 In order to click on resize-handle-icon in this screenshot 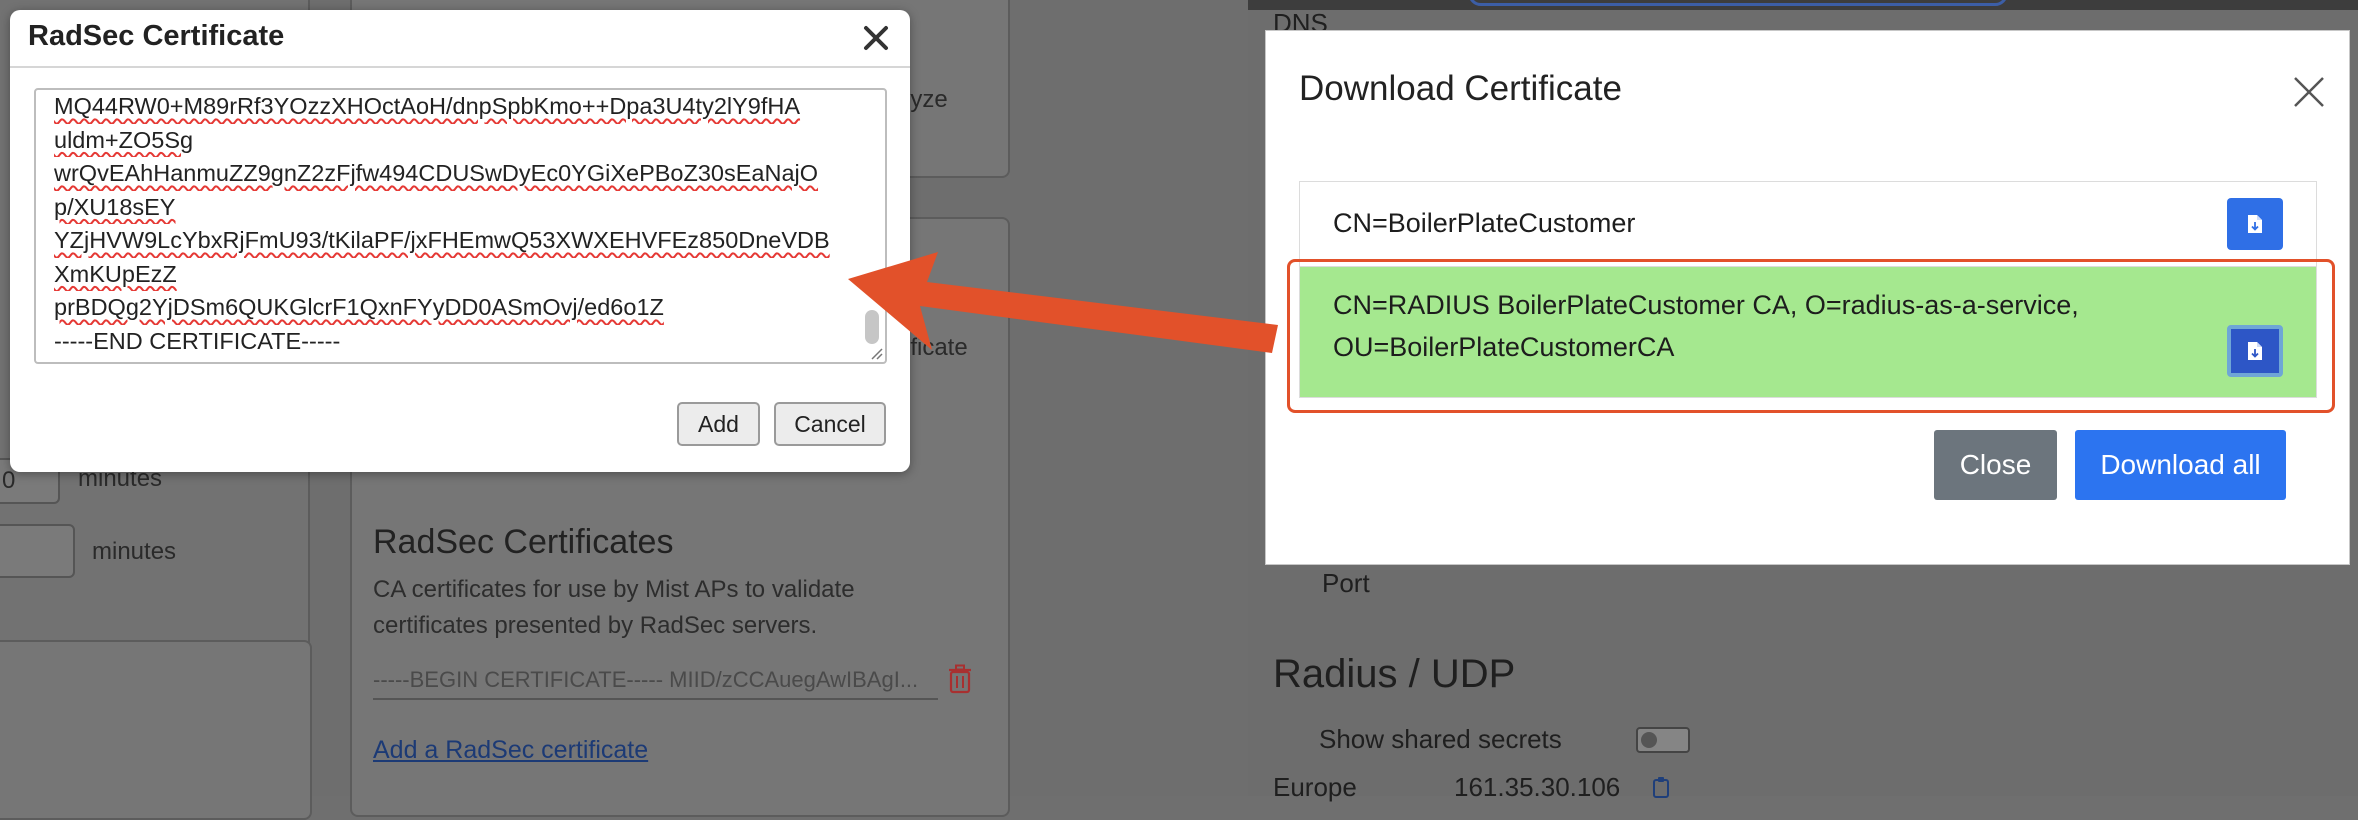, I will do `click(876, 353)`.